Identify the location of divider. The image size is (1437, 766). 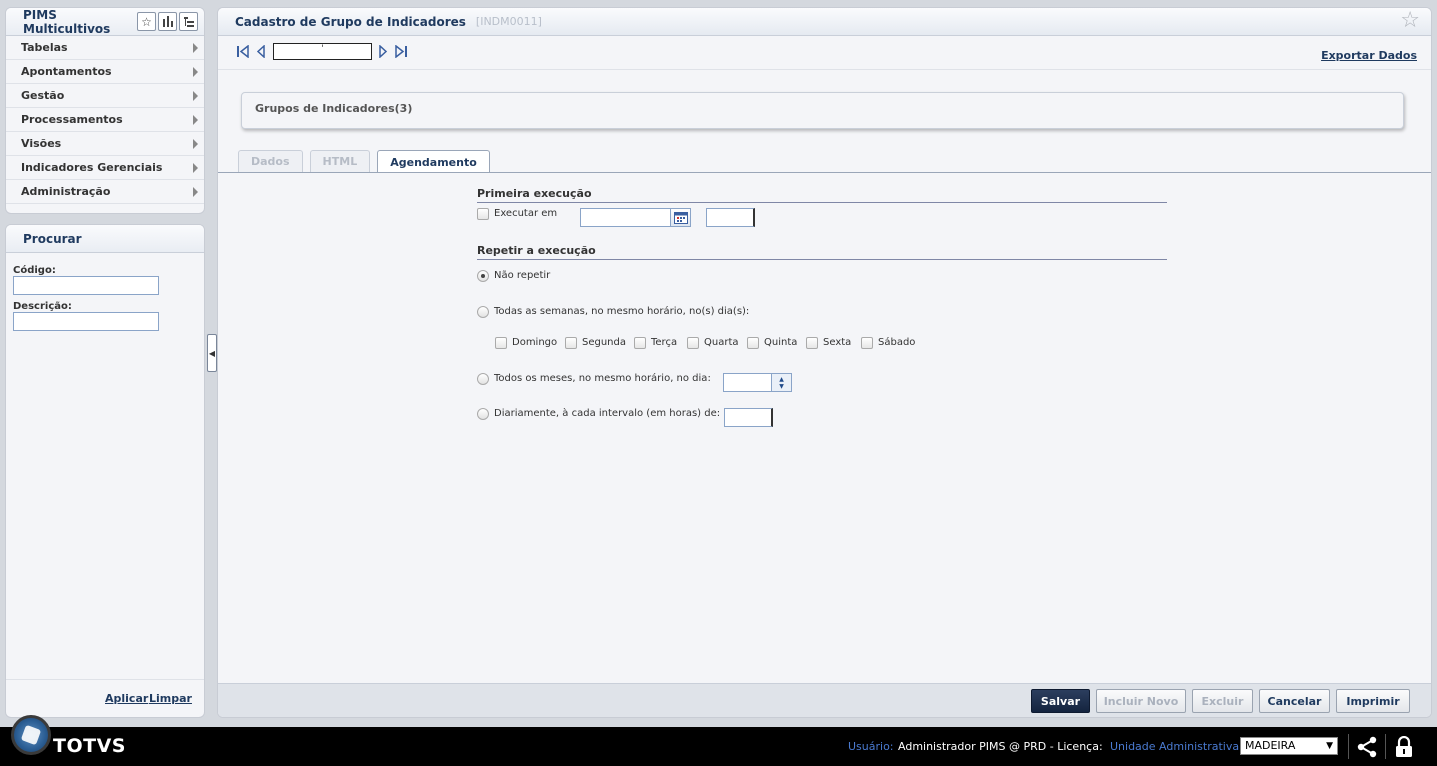
(1385, 746).